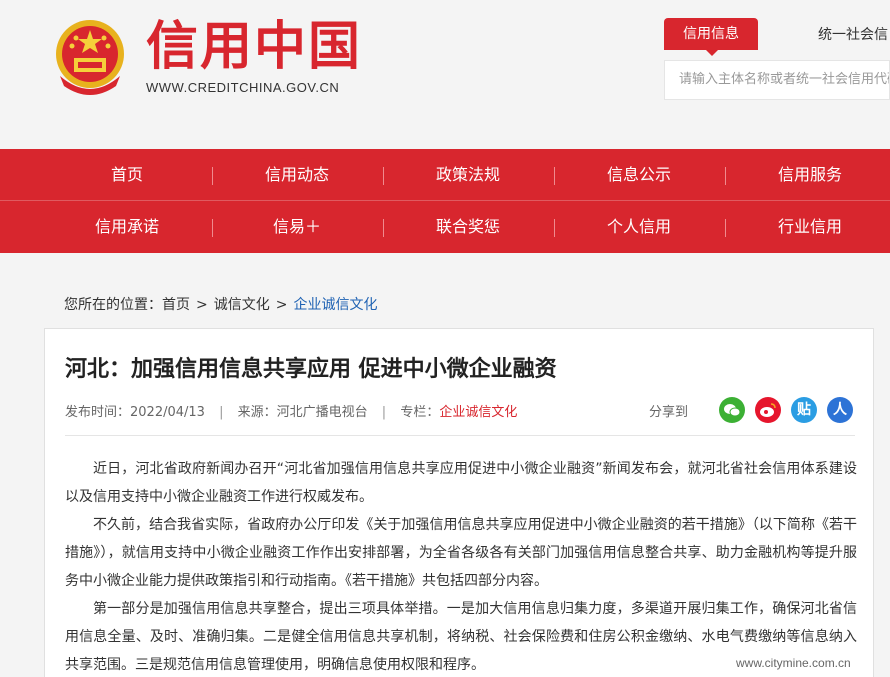 The image size is (890, 677). I want to click on breadcrumb-current: 企业诚信文化, so click(335, 305).